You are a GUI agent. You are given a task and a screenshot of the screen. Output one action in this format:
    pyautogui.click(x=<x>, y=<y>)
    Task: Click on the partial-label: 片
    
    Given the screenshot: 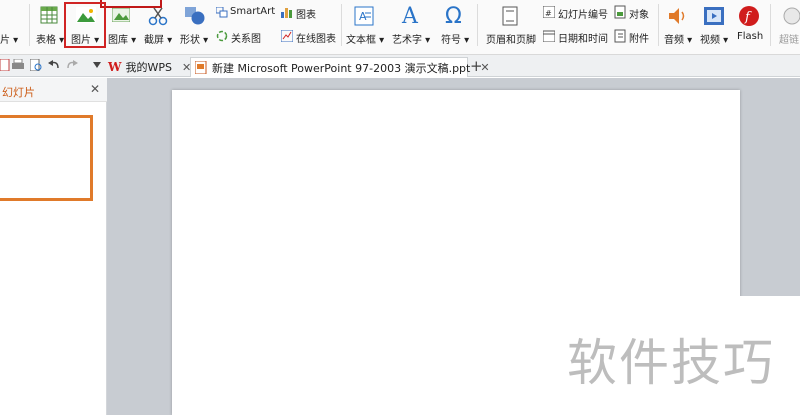 What is the action you would take?
    pyautogui.click(x=5, y=40)
    